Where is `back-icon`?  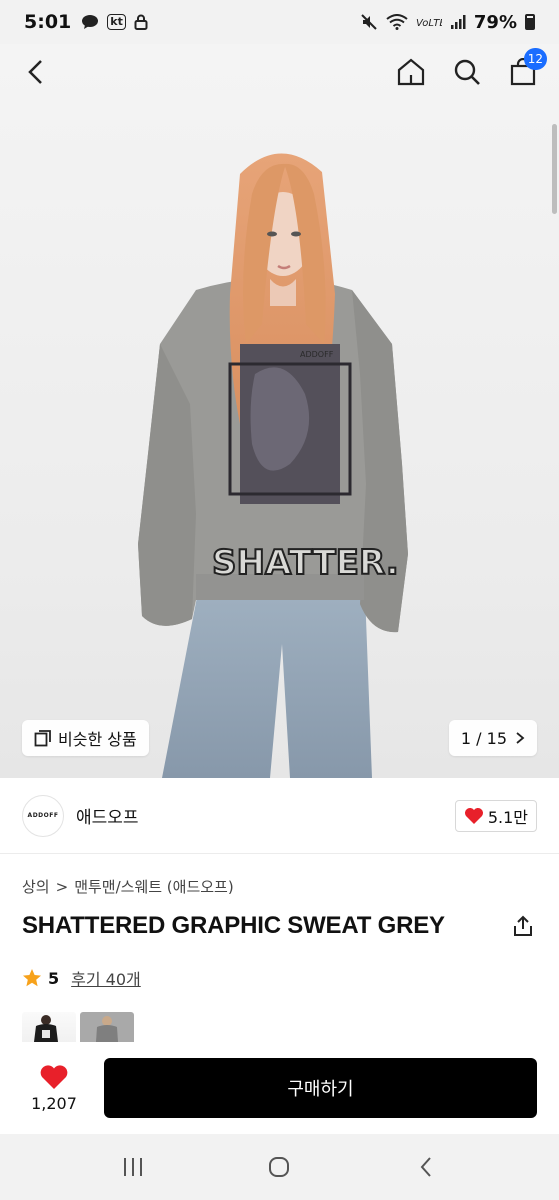
back-icon is located at coordinates (35, 72).